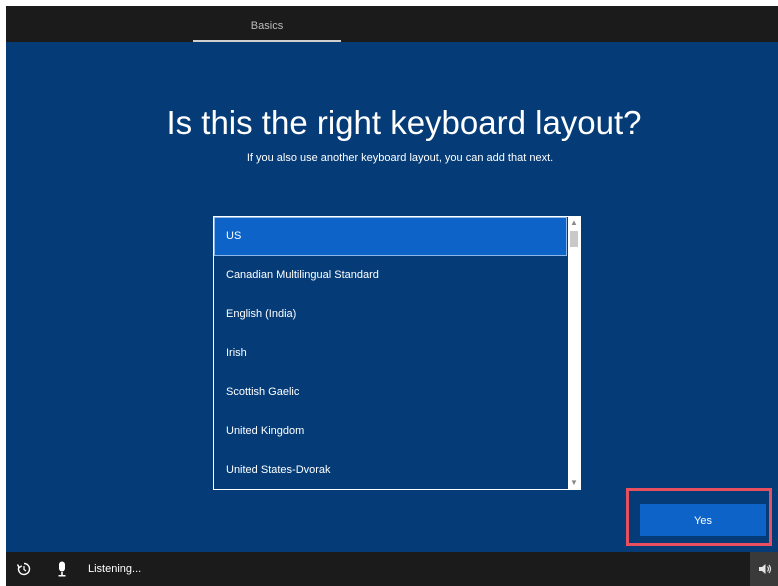  What do you see at coordinates (574, 353) in the screenshot?
I see `list-scrollbar: ▲ ▼` at bounding box center [574, 353].